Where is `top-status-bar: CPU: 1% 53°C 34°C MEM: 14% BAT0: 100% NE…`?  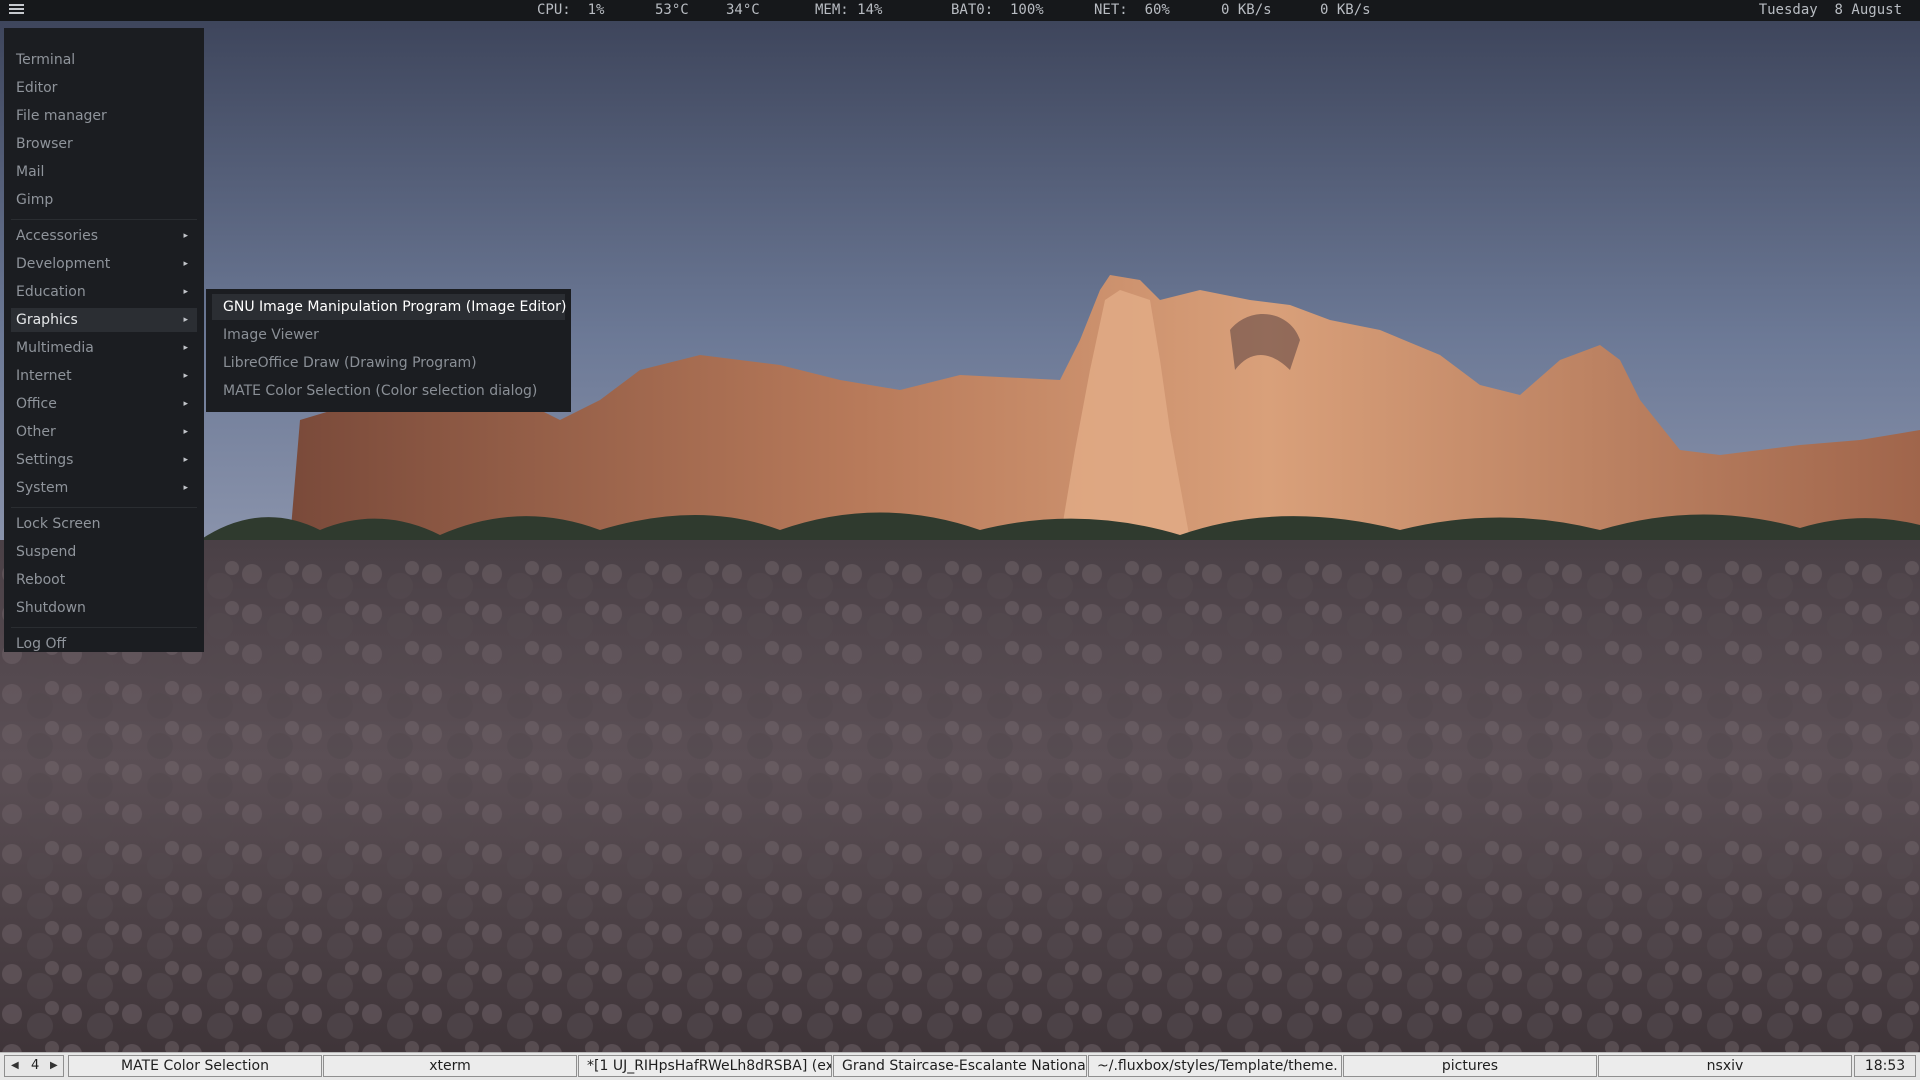 top-status-bar: CPU: 1% 53°C 34°C MEM: 14% BAT0: 100% NE… is located at coordinates (960, 10).